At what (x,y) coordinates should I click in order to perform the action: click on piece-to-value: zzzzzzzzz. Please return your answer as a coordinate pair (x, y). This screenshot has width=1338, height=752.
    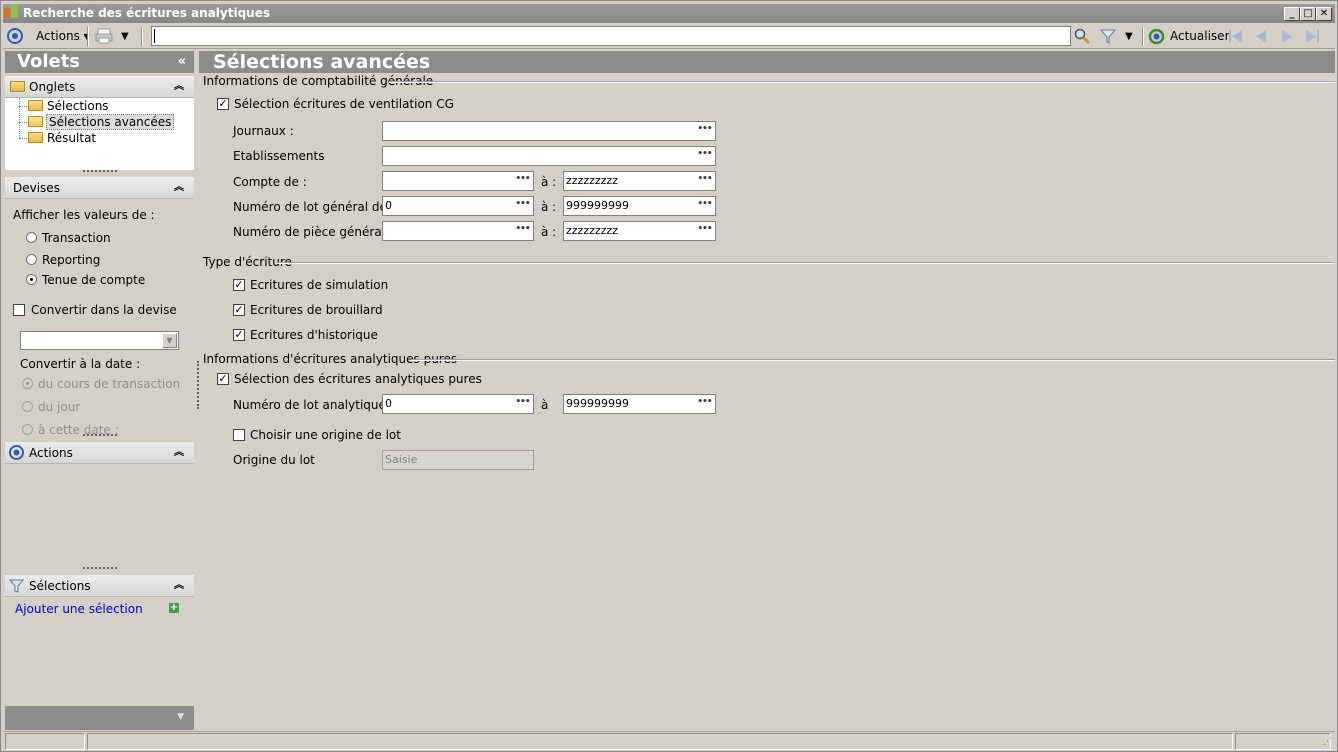
    Looking at the image, I should click on (592, 230).